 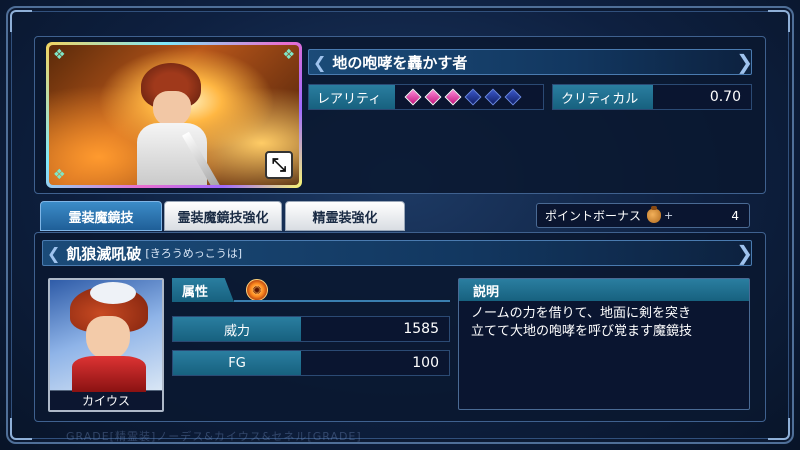 I want to click on skill-card: ❖ ❖ ❖ ⤡, so click(x=174, y=115).